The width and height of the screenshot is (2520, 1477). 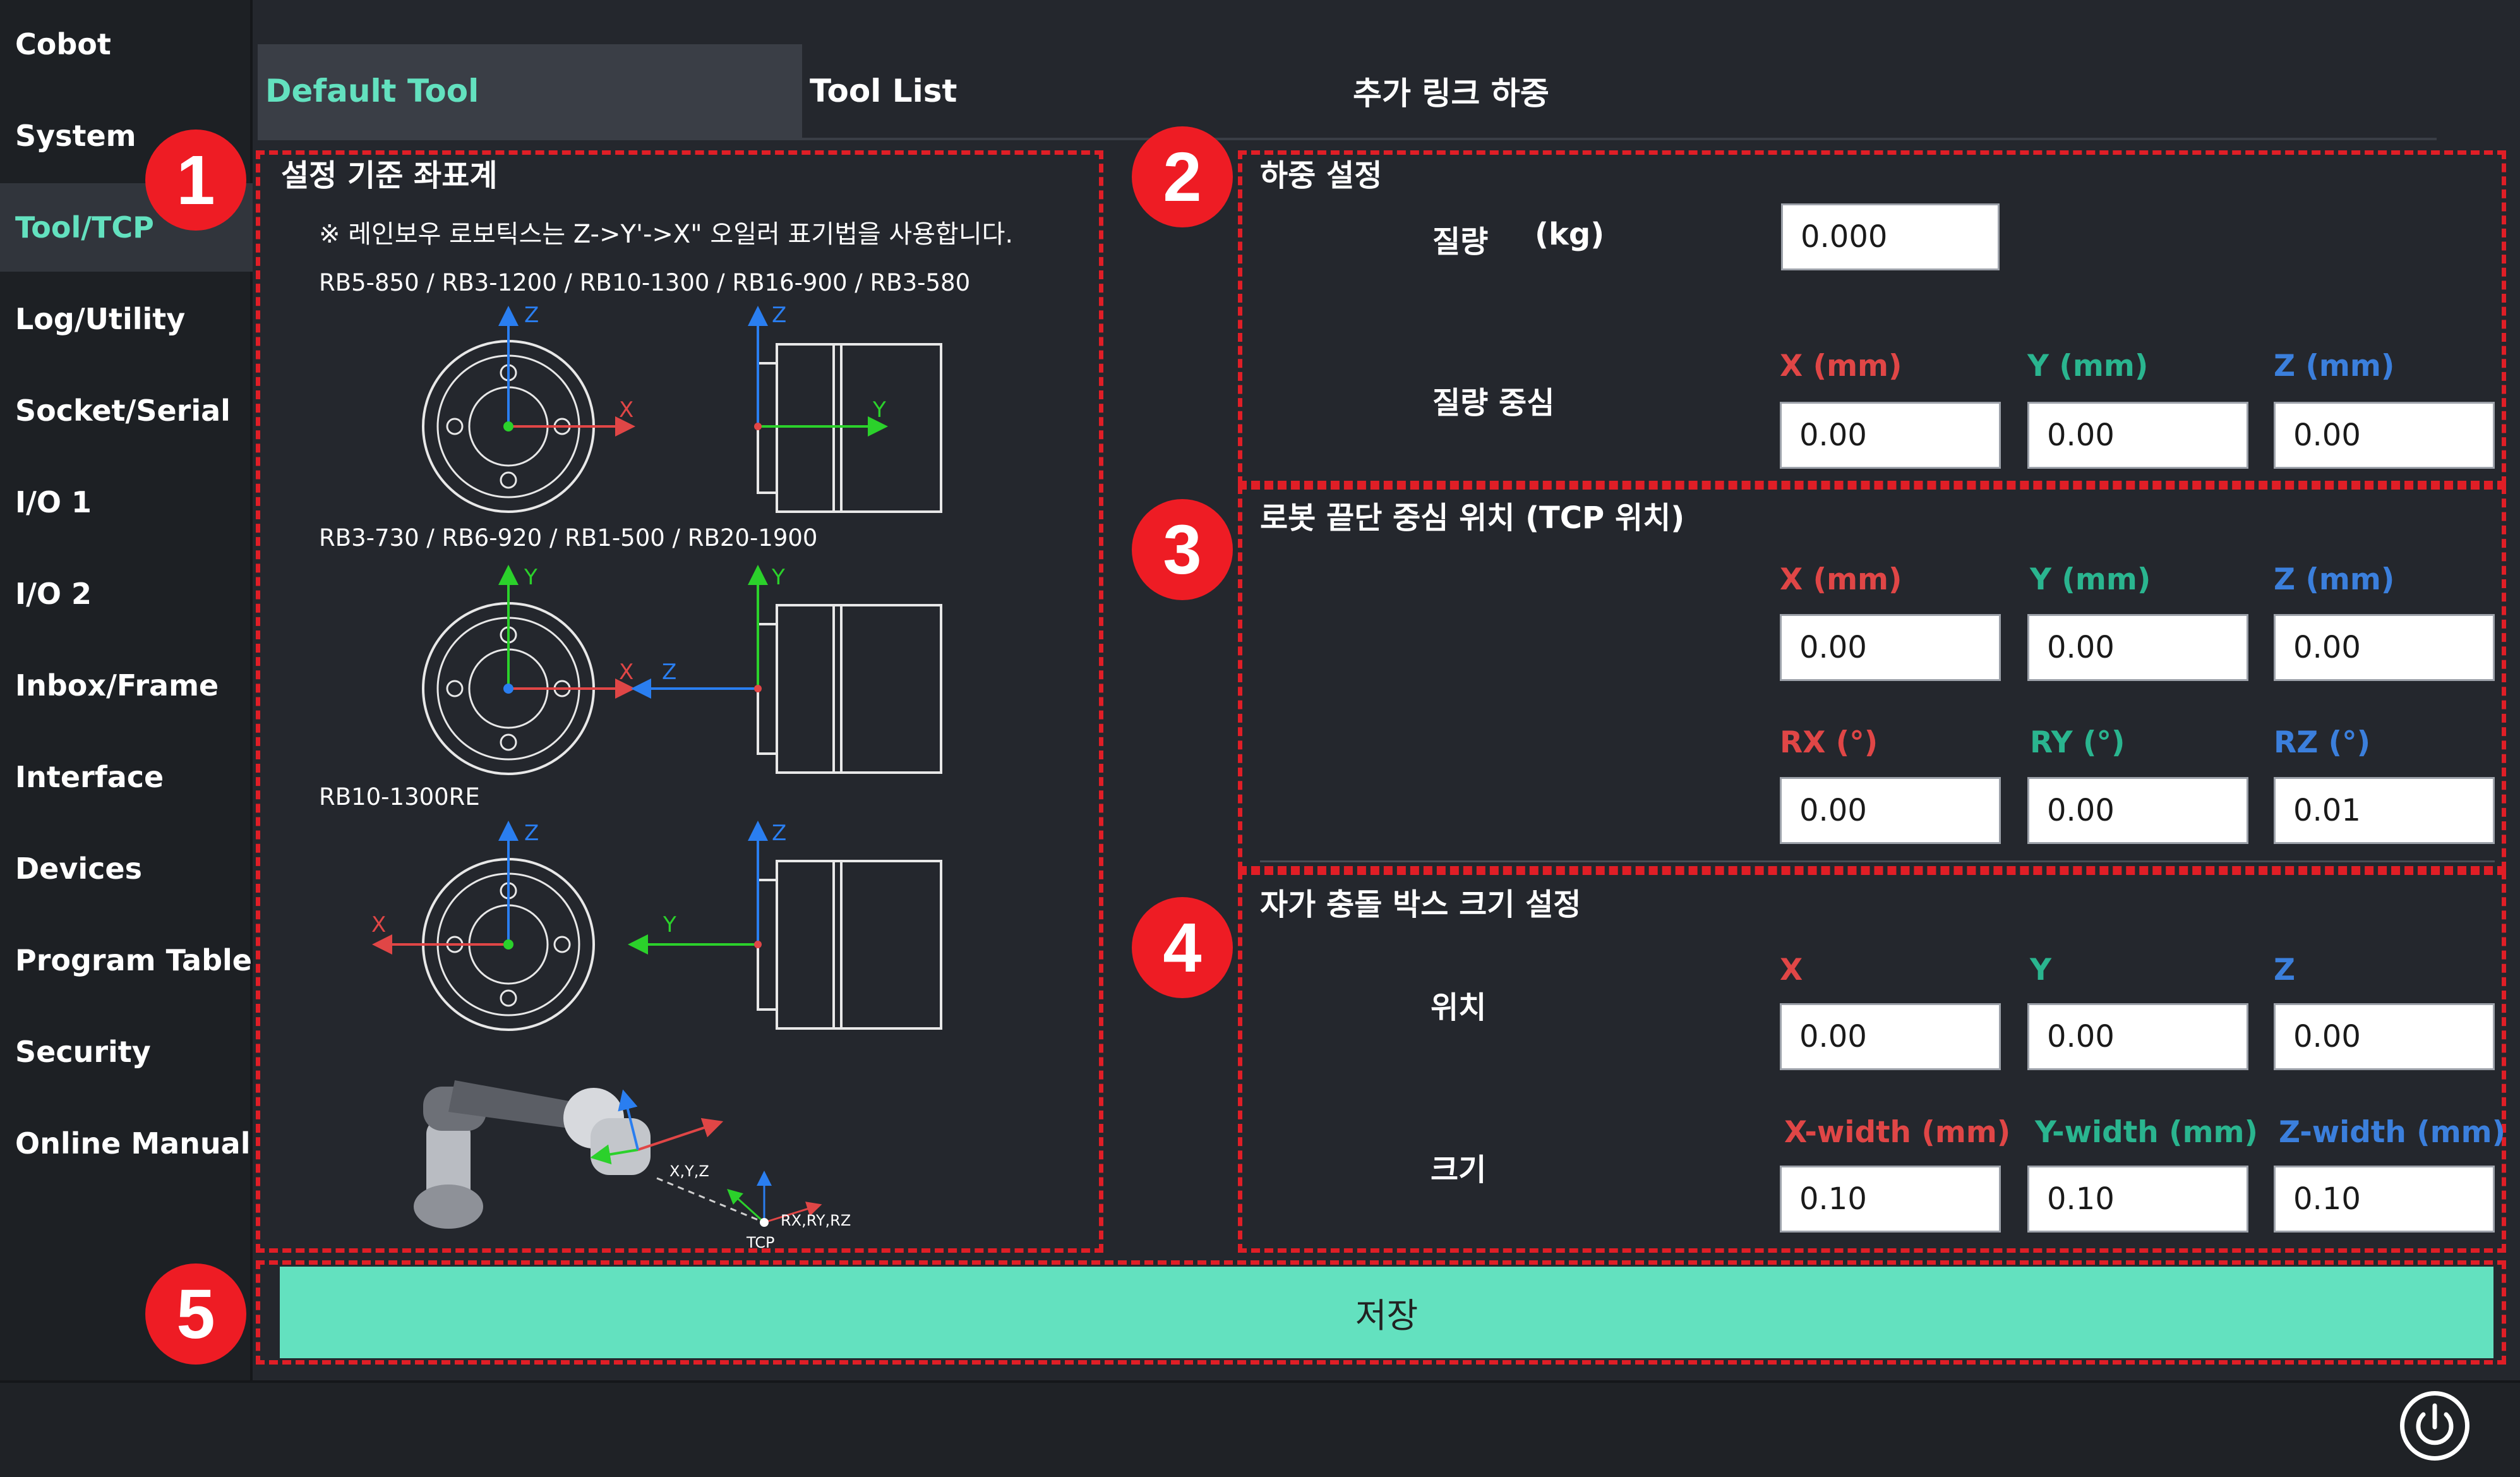 I want to click on mass-input: 0.000, so click(x=1890, y=236).